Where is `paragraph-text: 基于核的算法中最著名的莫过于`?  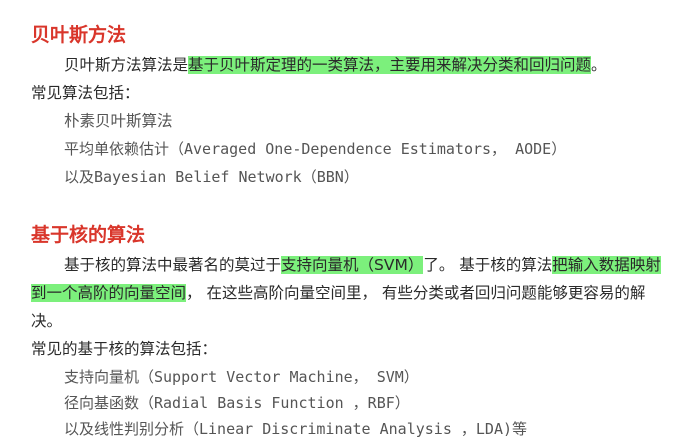 paragraph-text: 基于核的算法中最著名的莫过于 is located at coordinates (173, 265).